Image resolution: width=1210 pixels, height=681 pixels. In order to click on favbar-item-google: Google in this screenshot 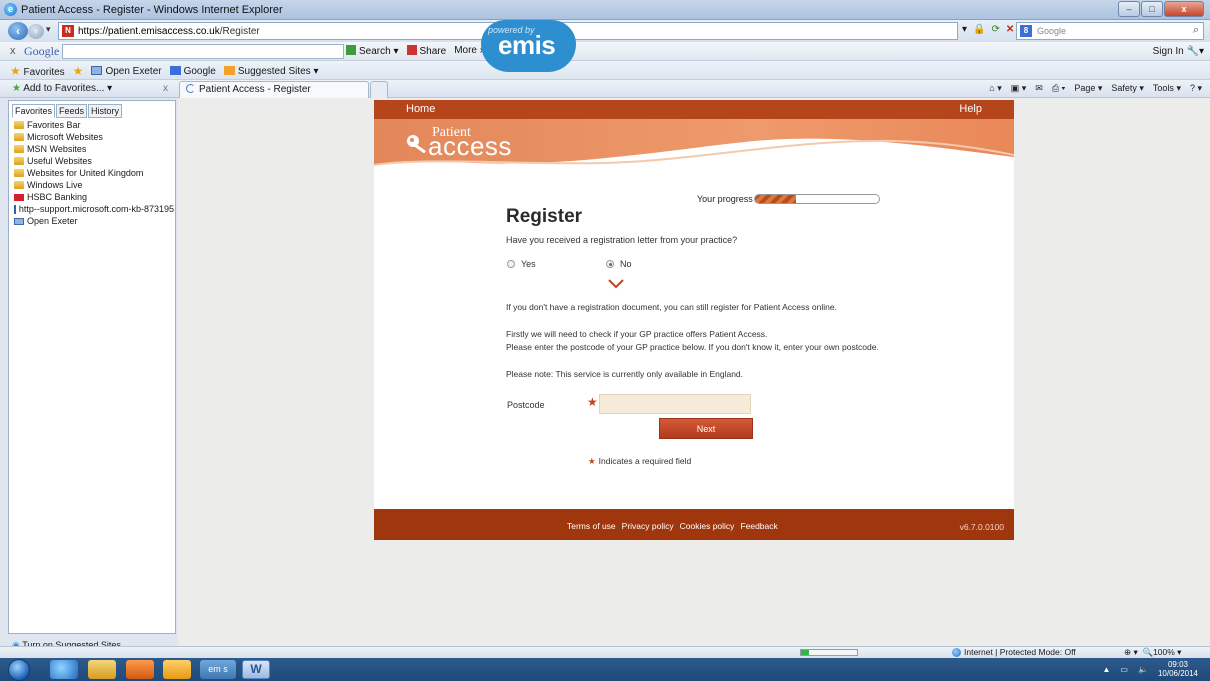, I will do `click(192, 71)`.